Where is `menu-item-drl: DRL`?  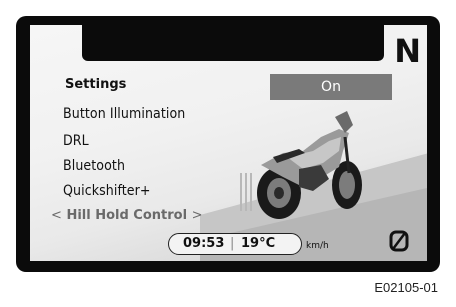 menu-item-drl: DRL is located at coordinates (76, 141).